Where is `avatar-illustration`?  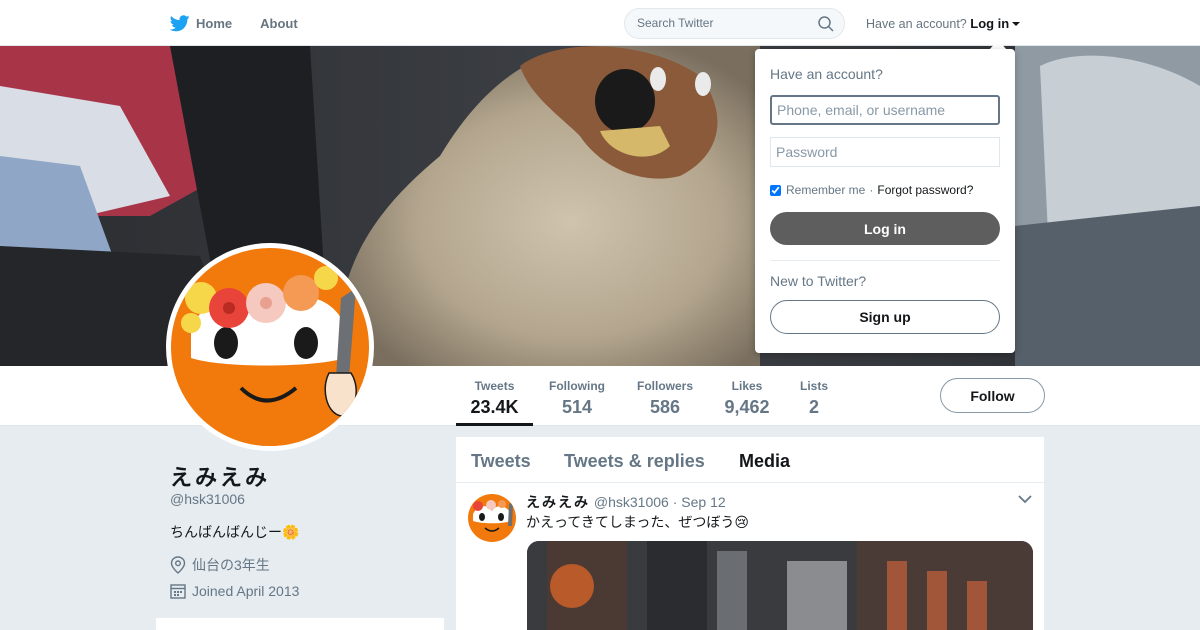
avatar-illustration is located at coordinates (270, 347).